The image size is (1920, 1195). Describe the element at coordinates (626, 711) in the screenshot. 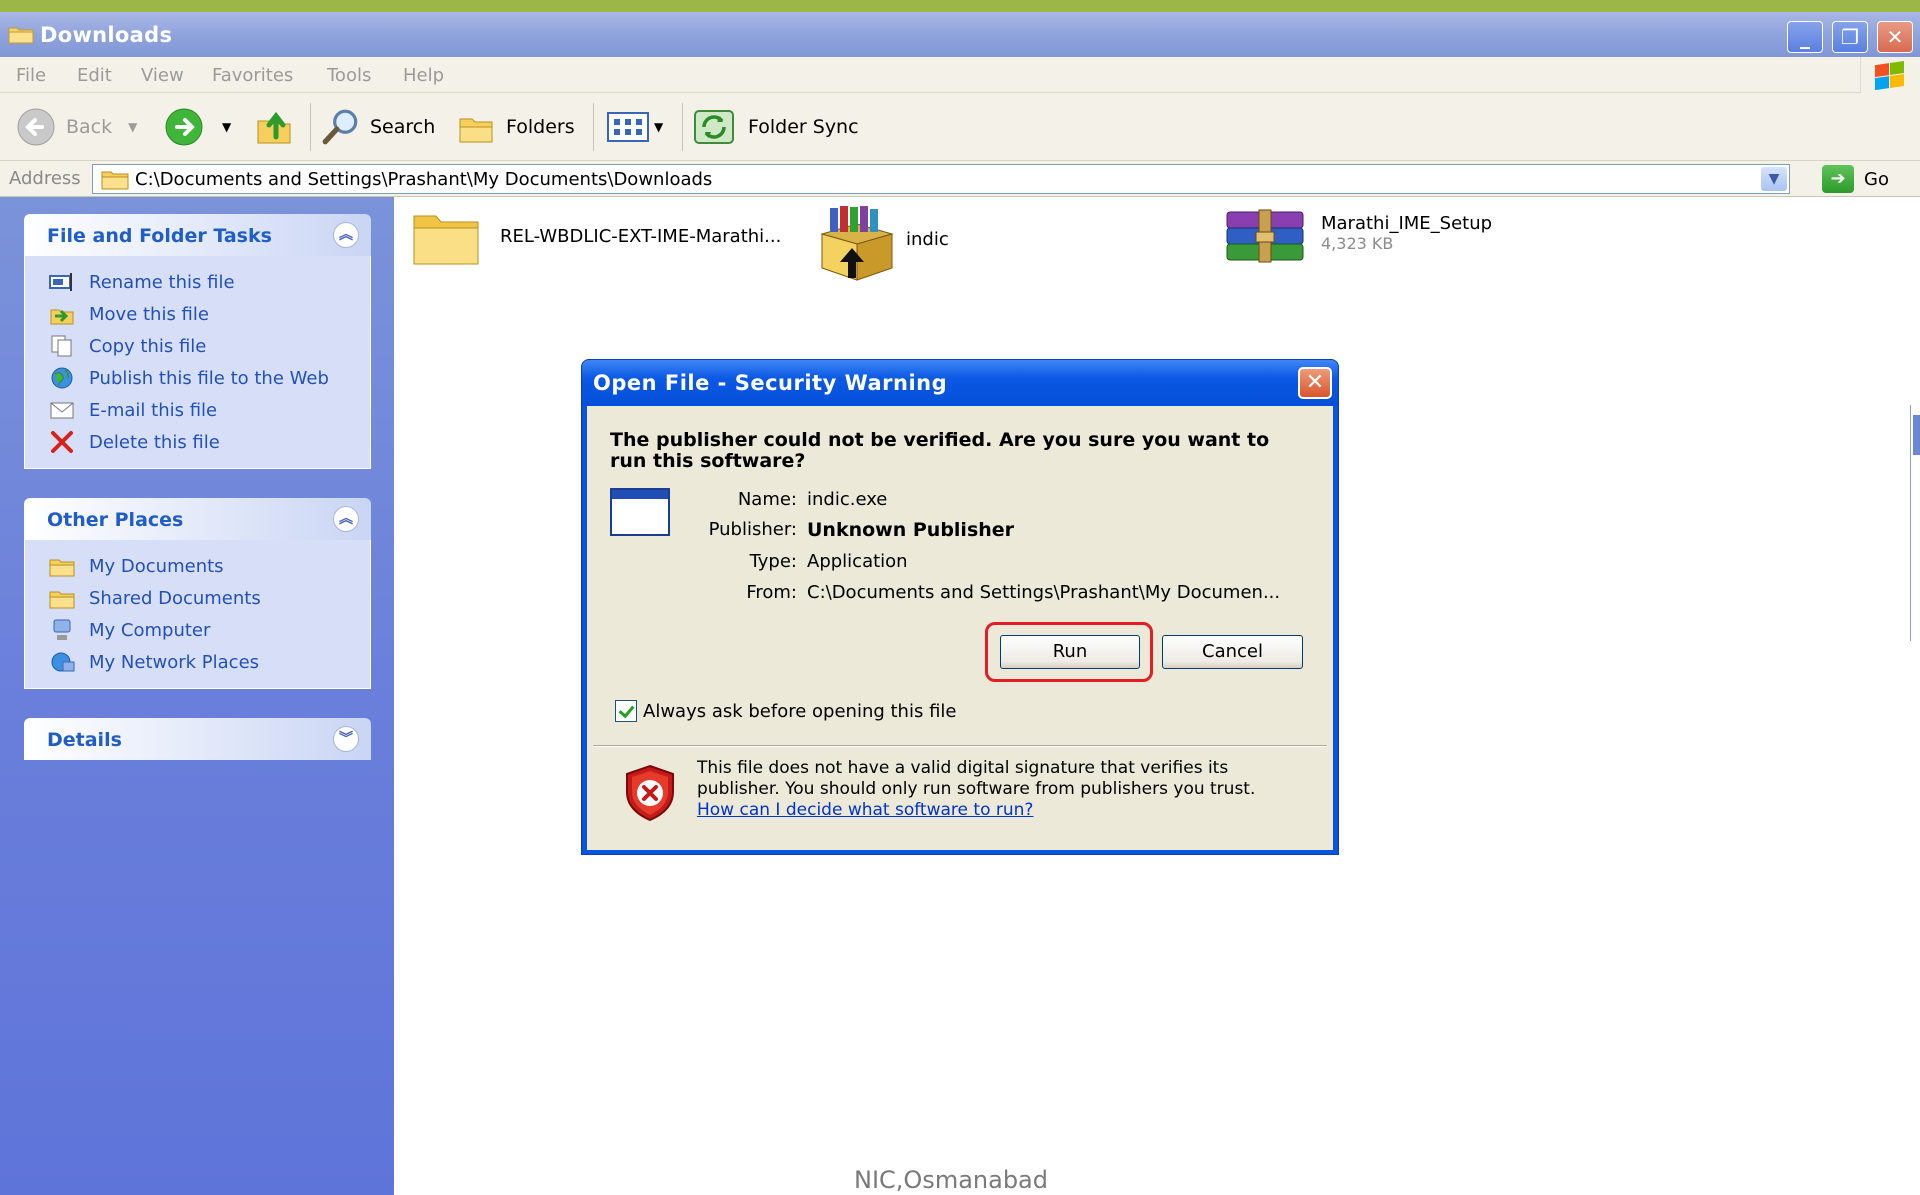

I see `always-ask-checkbox` at that location.